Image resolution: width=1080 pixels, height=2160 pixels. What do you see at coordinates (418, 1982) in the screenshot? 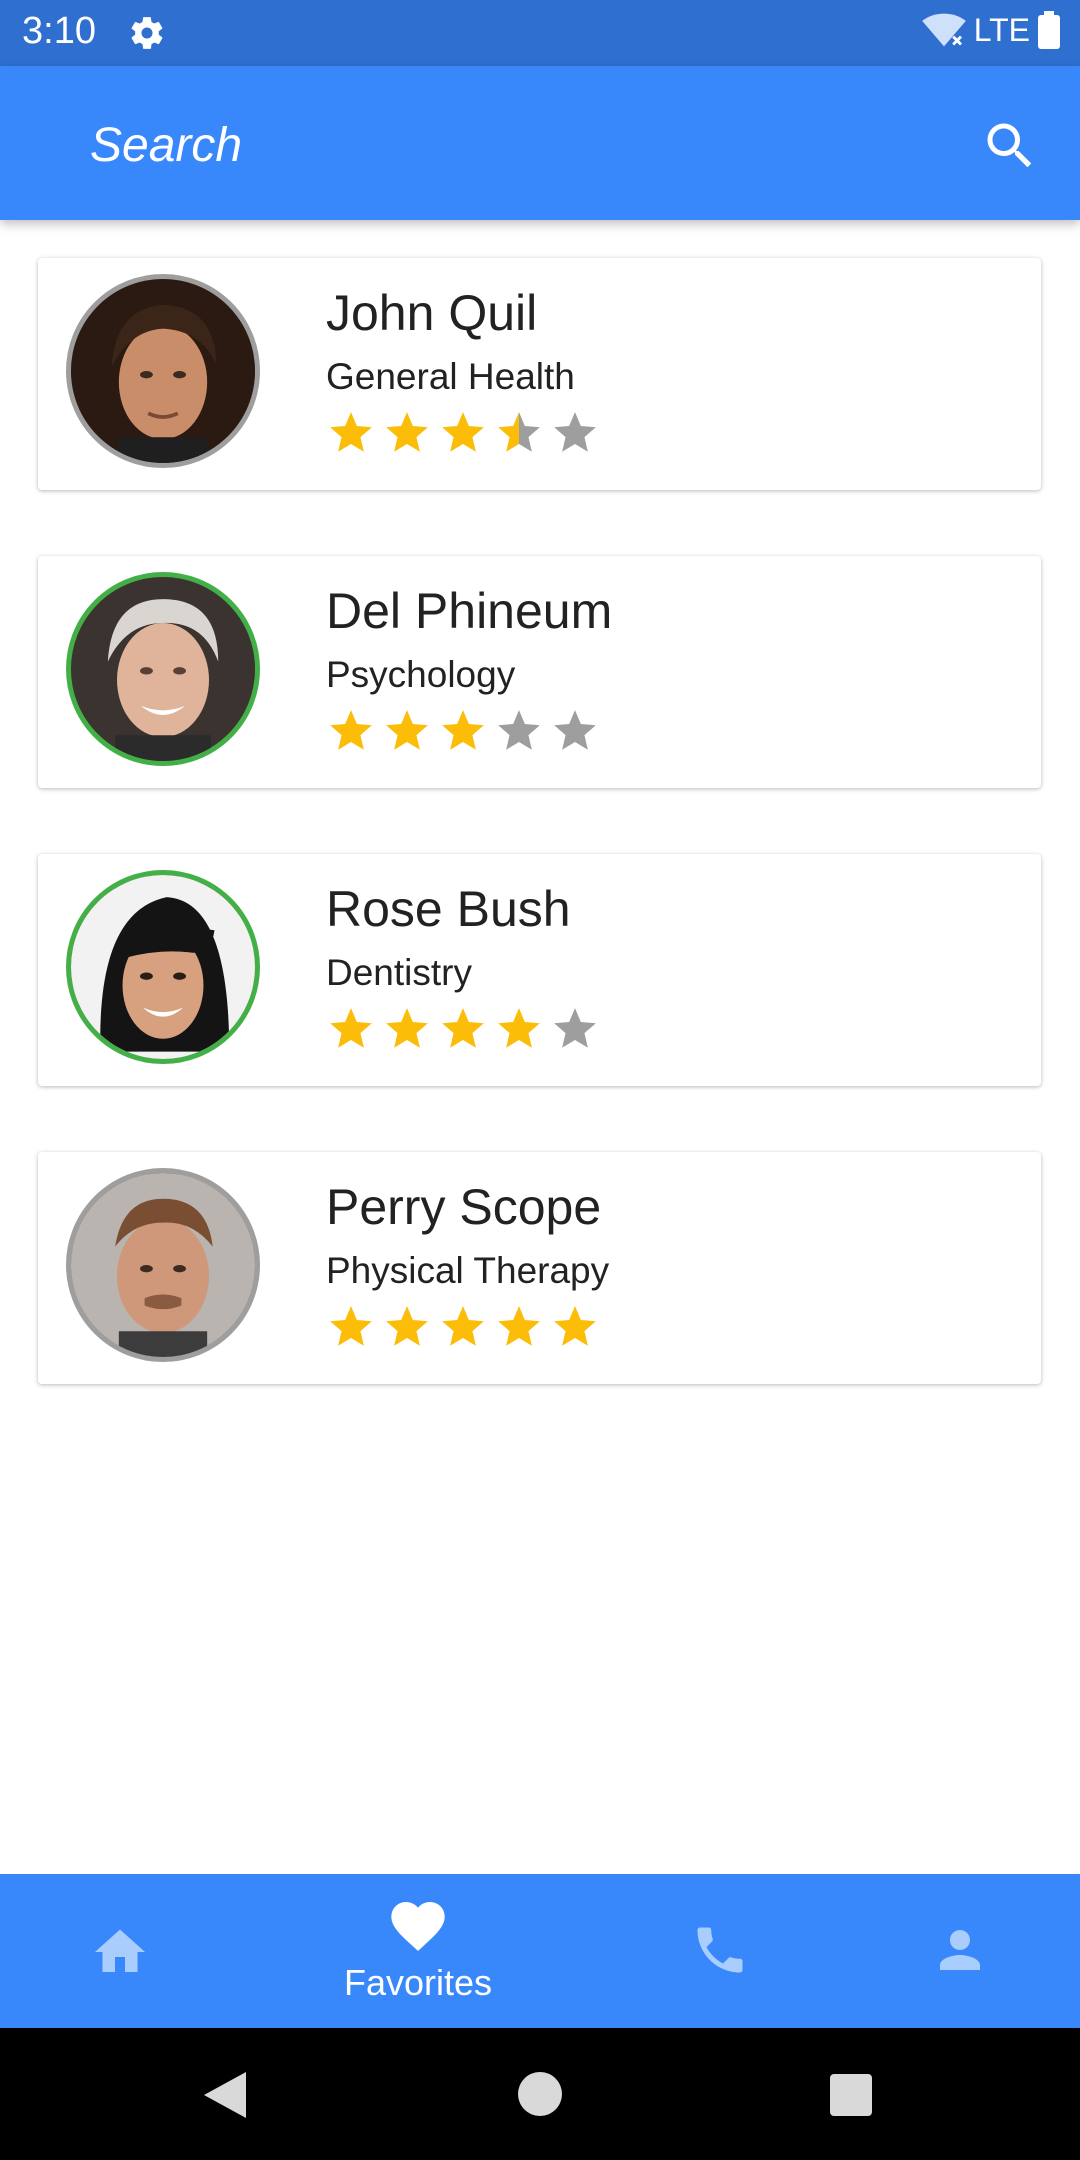
I see `nav-label: Favorites` at bounding box center [418, 1982].